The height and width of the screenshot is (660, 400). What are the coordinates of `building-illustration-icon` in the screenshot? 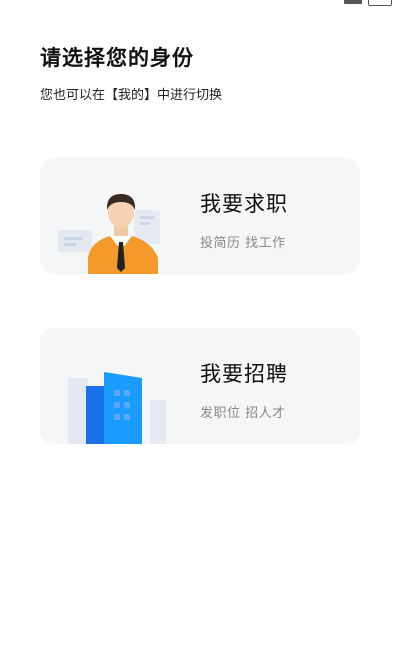 It's located at (117, 408).